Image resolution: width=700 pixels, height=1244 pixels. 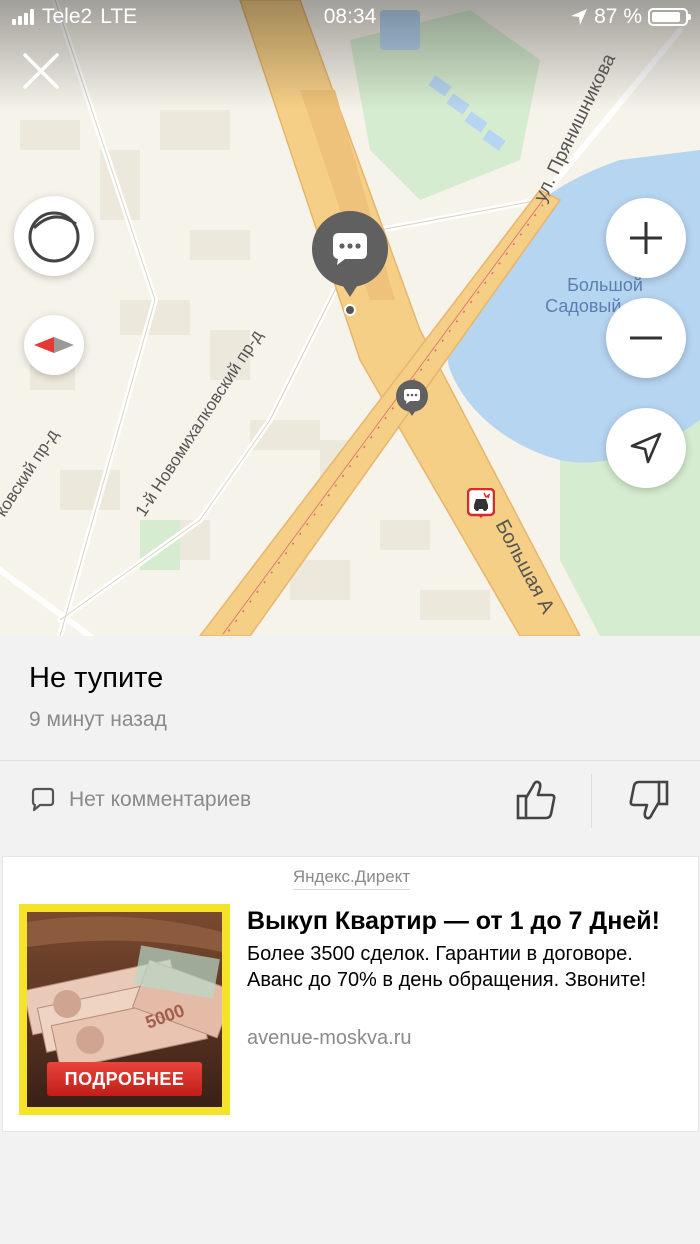 I want to click on compass-button, so click(x=54, y=345).